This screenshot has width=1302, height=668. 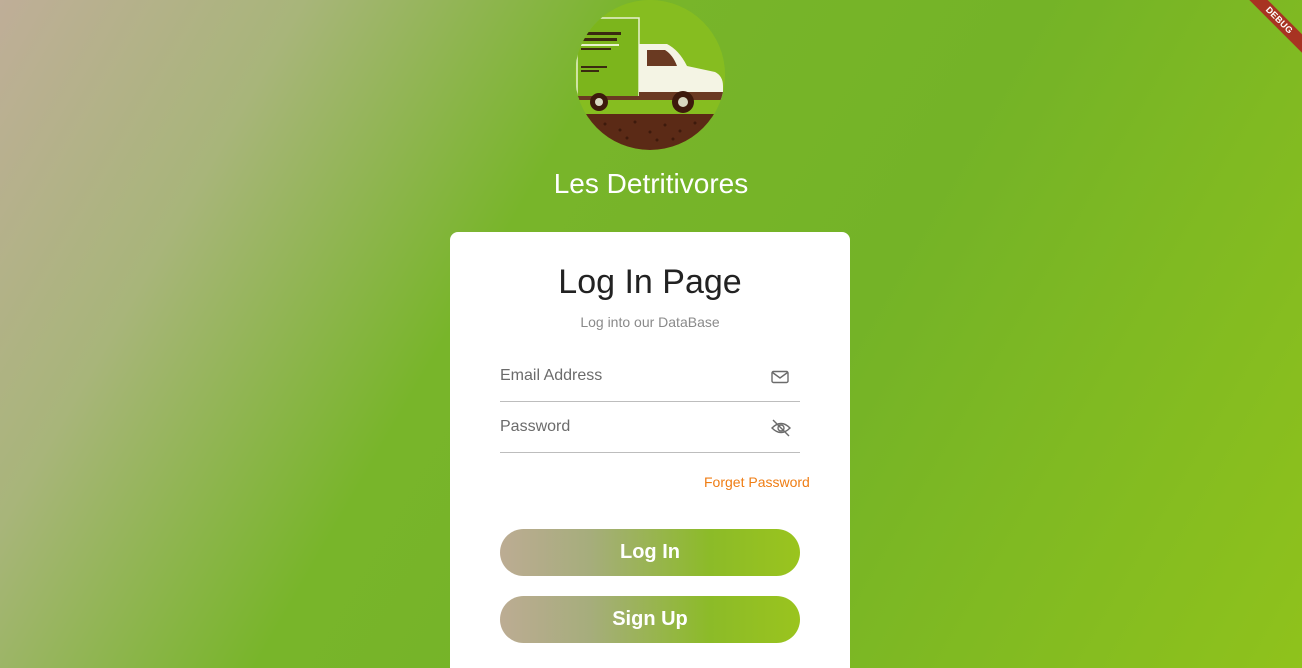 What do you see at coordinates (650, 552) in the screenshot?
I see `login-button: Log In` at bounding box center [650, 552].